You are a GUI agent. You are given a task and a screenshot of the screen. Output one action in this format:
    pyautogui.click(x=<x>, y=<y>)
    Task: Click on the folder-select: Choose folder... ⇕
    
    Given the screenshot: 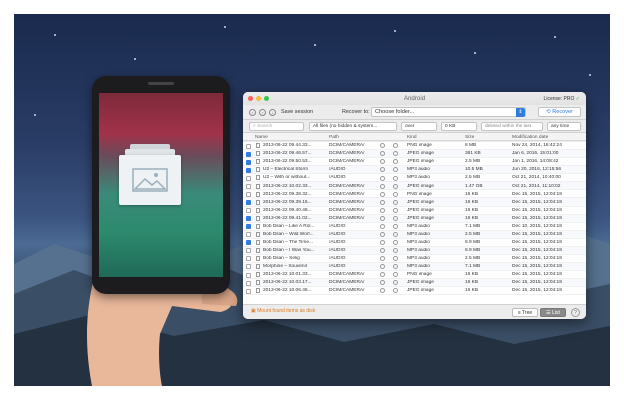 What is the action you would take?
    pyautogui.click(x=448, y=112)
    